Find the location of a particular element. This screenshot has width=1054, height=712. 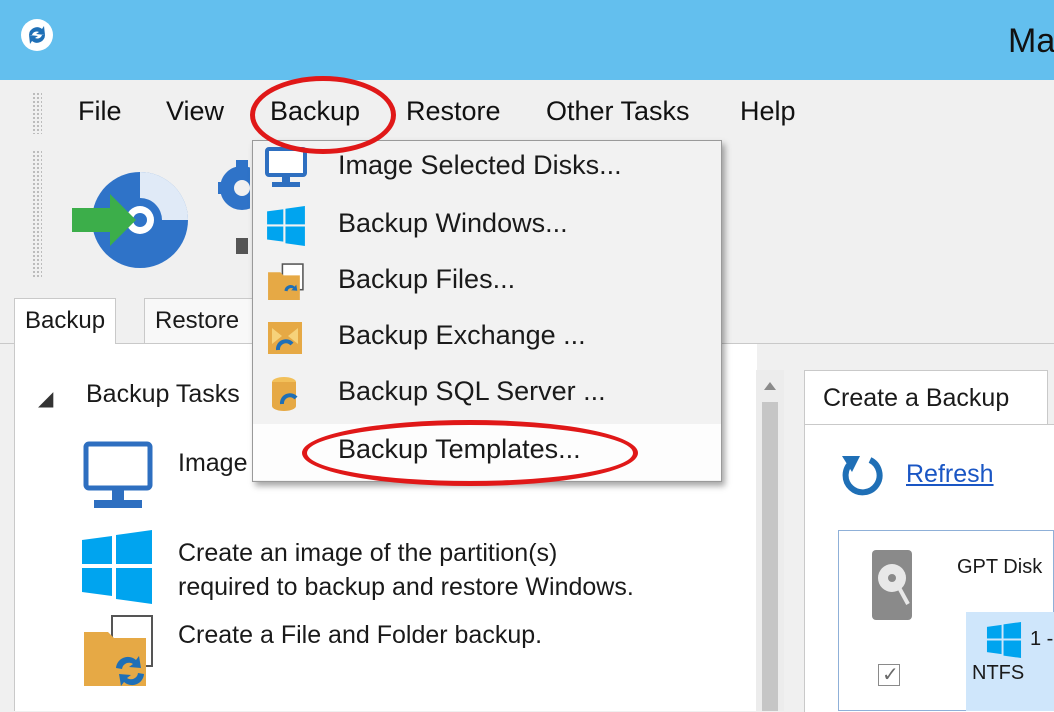

section-title: Backup Tasks is located at coordinates (163, 394).